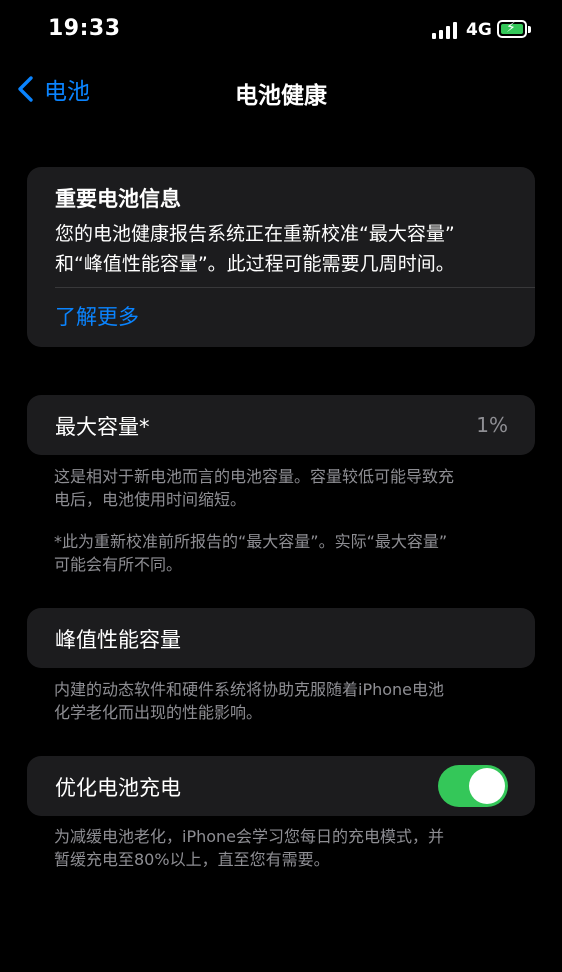 The width and height of the screenshot is (562, 972). I want to click on max-capacity-desc-line-2: 电后，电池使用时间缩短。, so click(150, 499).